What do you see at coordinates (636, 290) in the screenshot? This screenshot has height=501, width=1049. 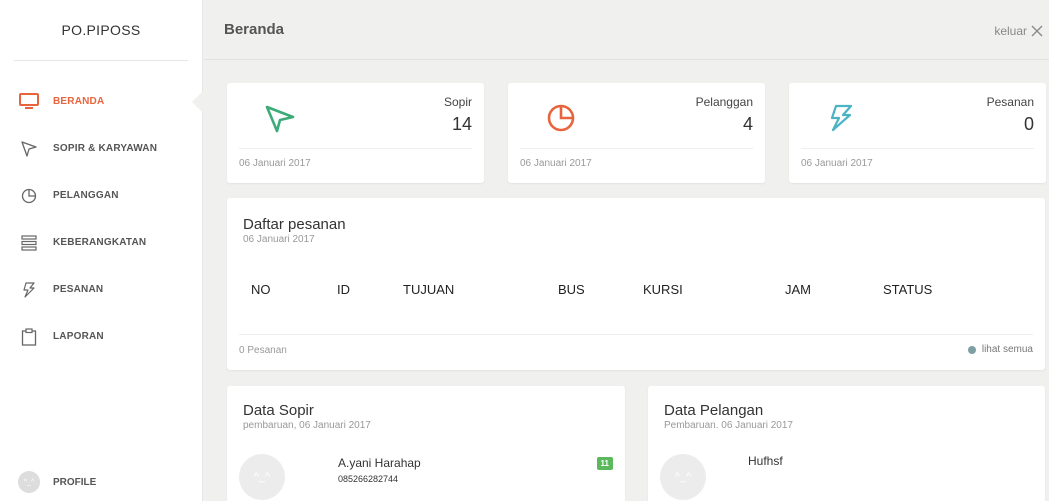 I see `table-header: NO ID TUJUAN BUS KURSI JAM STATUS` at bounding box center [636, 290].